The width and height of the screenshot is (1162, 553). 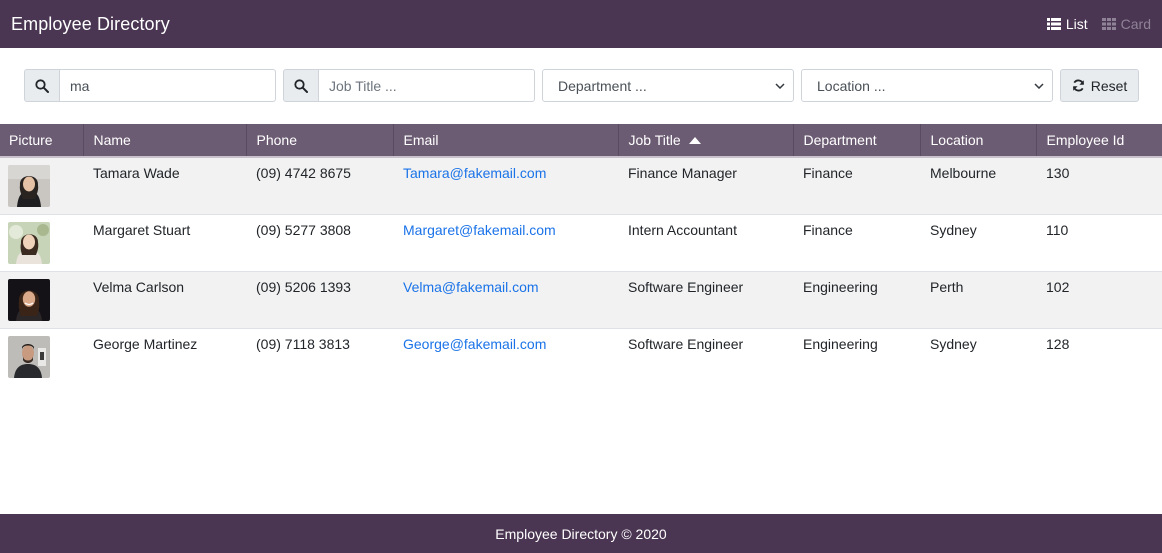 What do you see at coordinates (426, 85) in the screenshot?
I see `job-title-search-input` at bounding box center [426, 85].